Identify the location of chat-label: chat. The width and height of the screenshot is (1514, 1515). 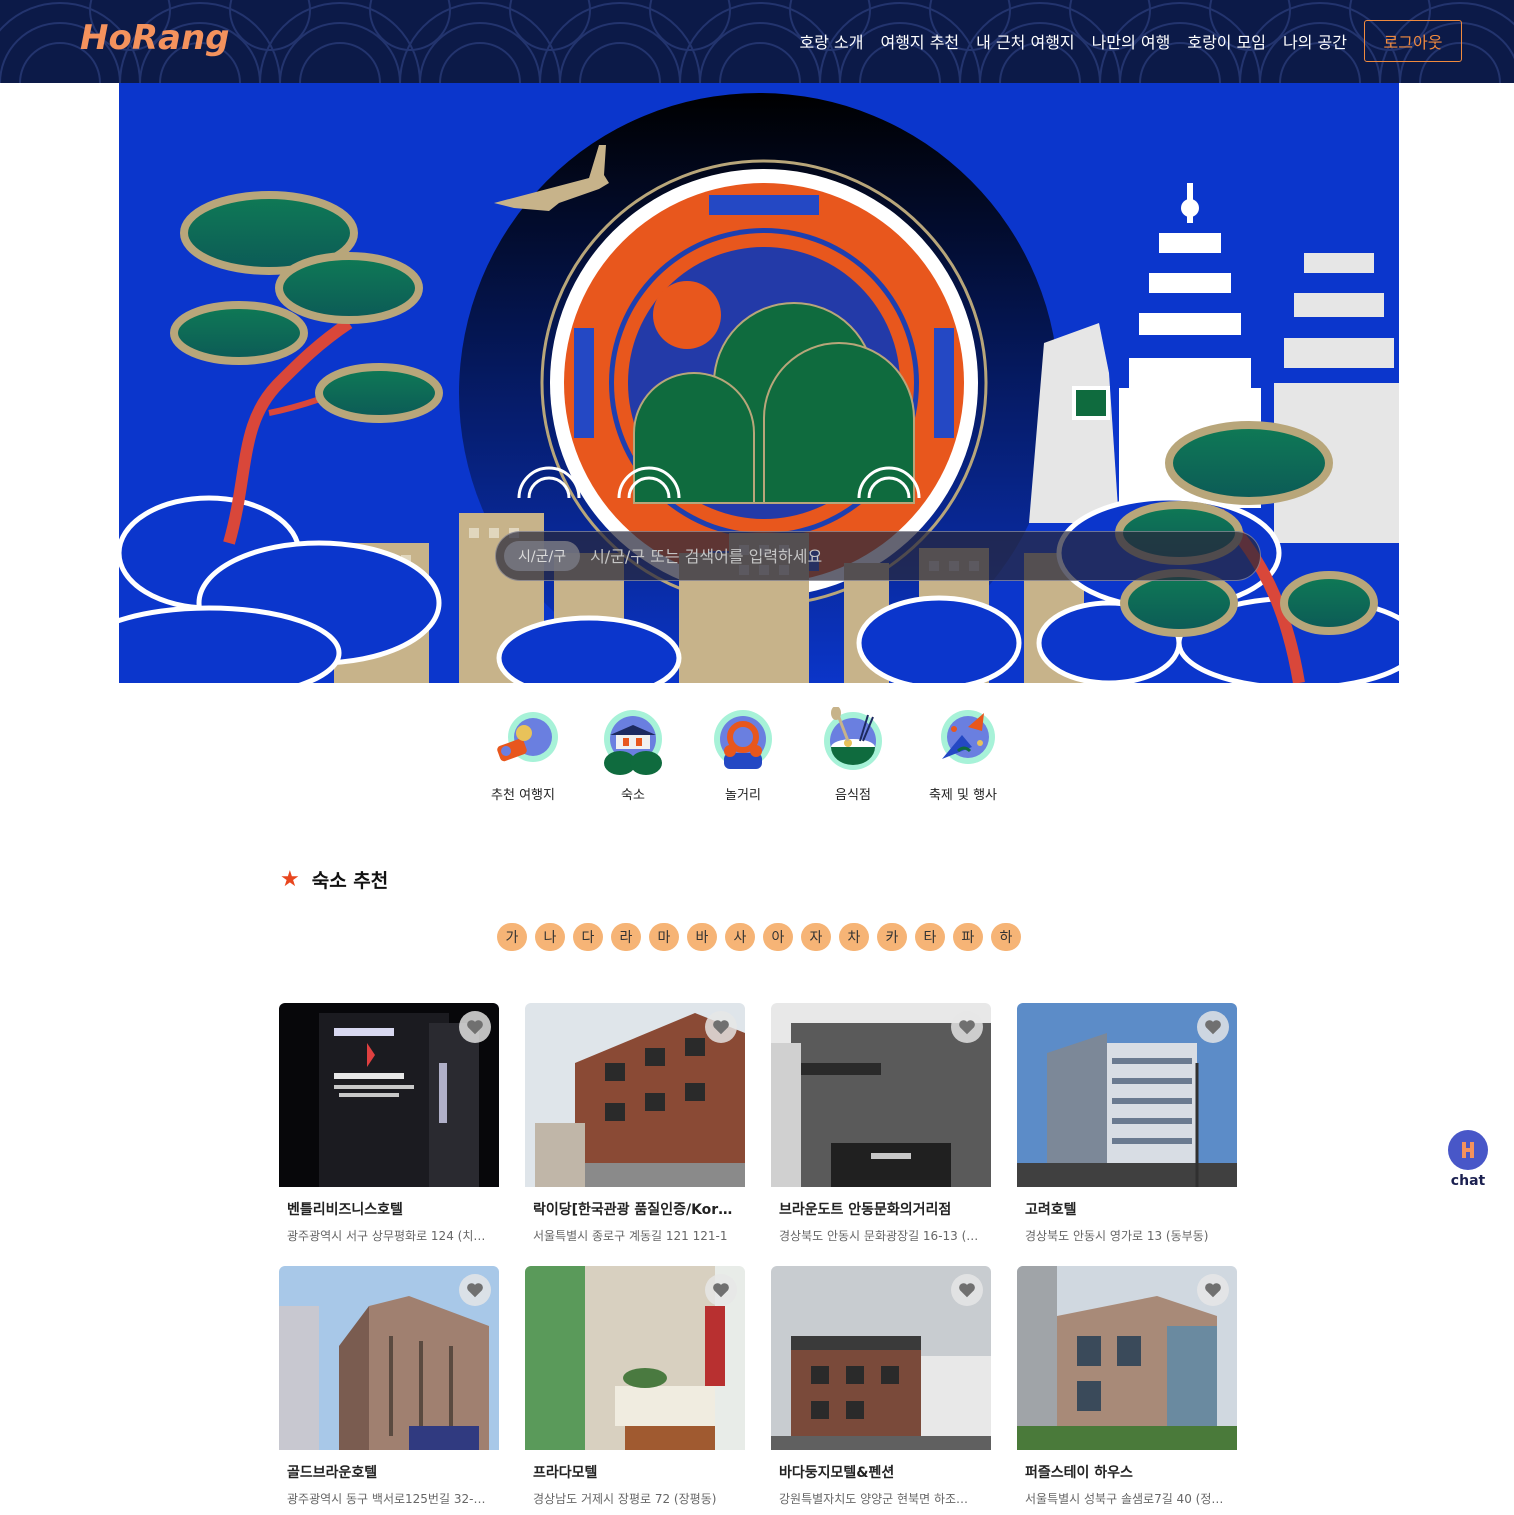
(1468, 1181).